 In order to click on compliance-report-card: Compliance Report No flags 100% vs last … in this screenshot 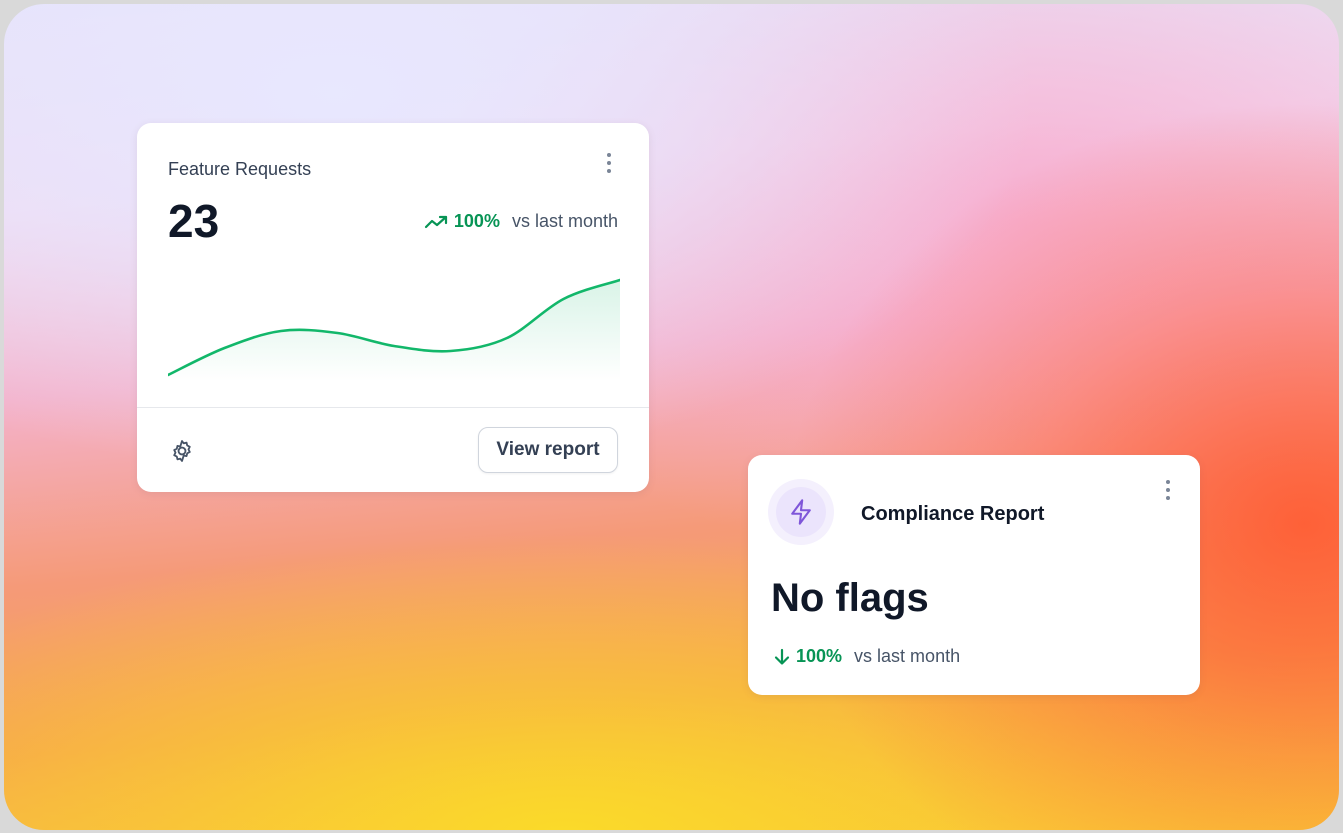, I will do `click(974, 575)`.